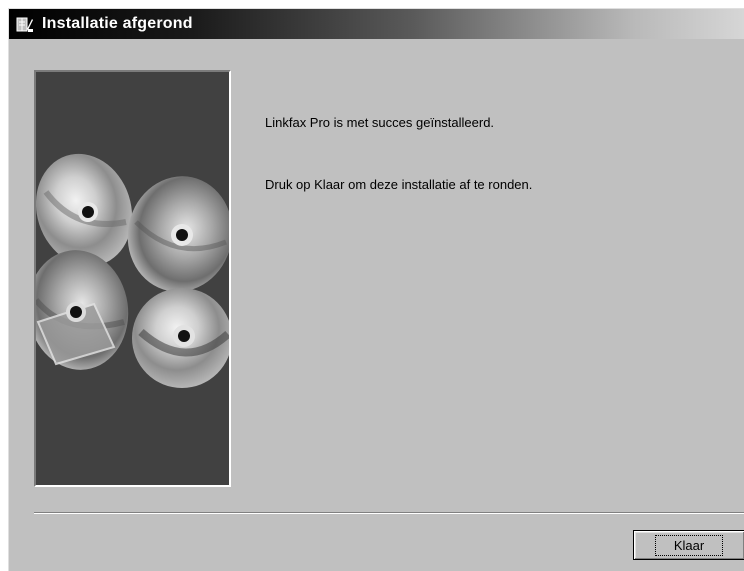 The height and width of the screenshot is (571, 744). What do you see at coordinates (389, 513) in the screenshot?
I see `footer-divider` at bounding box center [389, 513].